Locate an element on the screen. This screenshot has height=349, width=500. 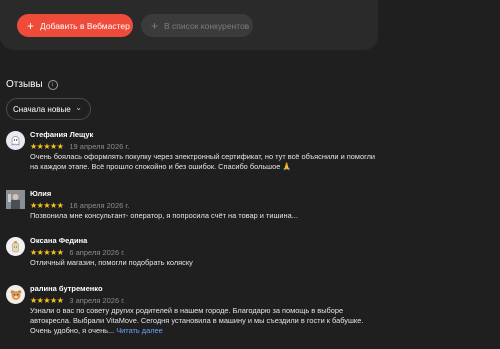
chevron-down-icon: ⌄ is located at coordinates (78, 107).